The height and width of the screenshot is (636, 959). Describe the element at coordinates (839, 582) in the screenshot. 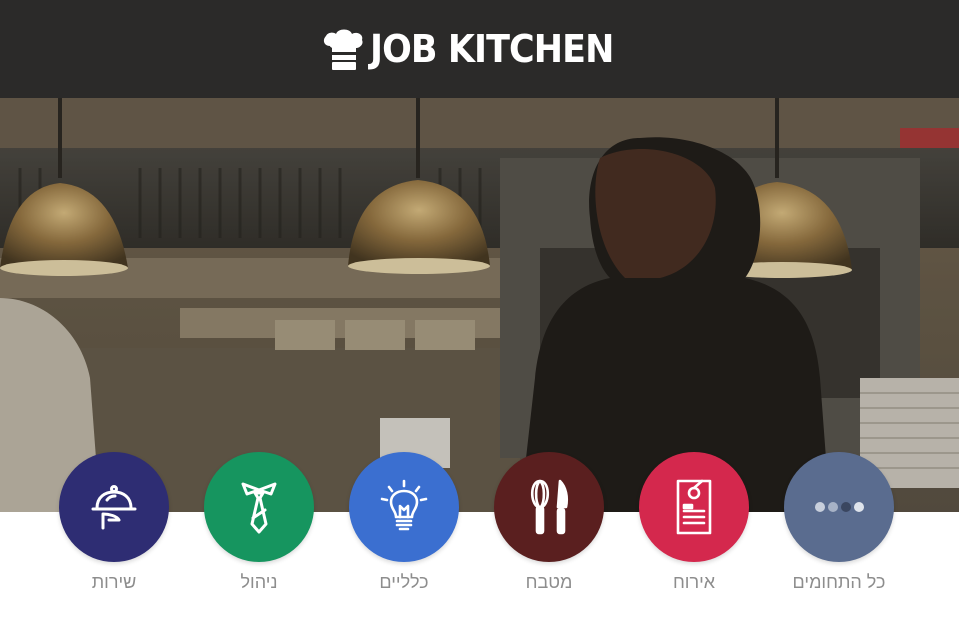

I see `category-all-label: כל התחומים` at that location.